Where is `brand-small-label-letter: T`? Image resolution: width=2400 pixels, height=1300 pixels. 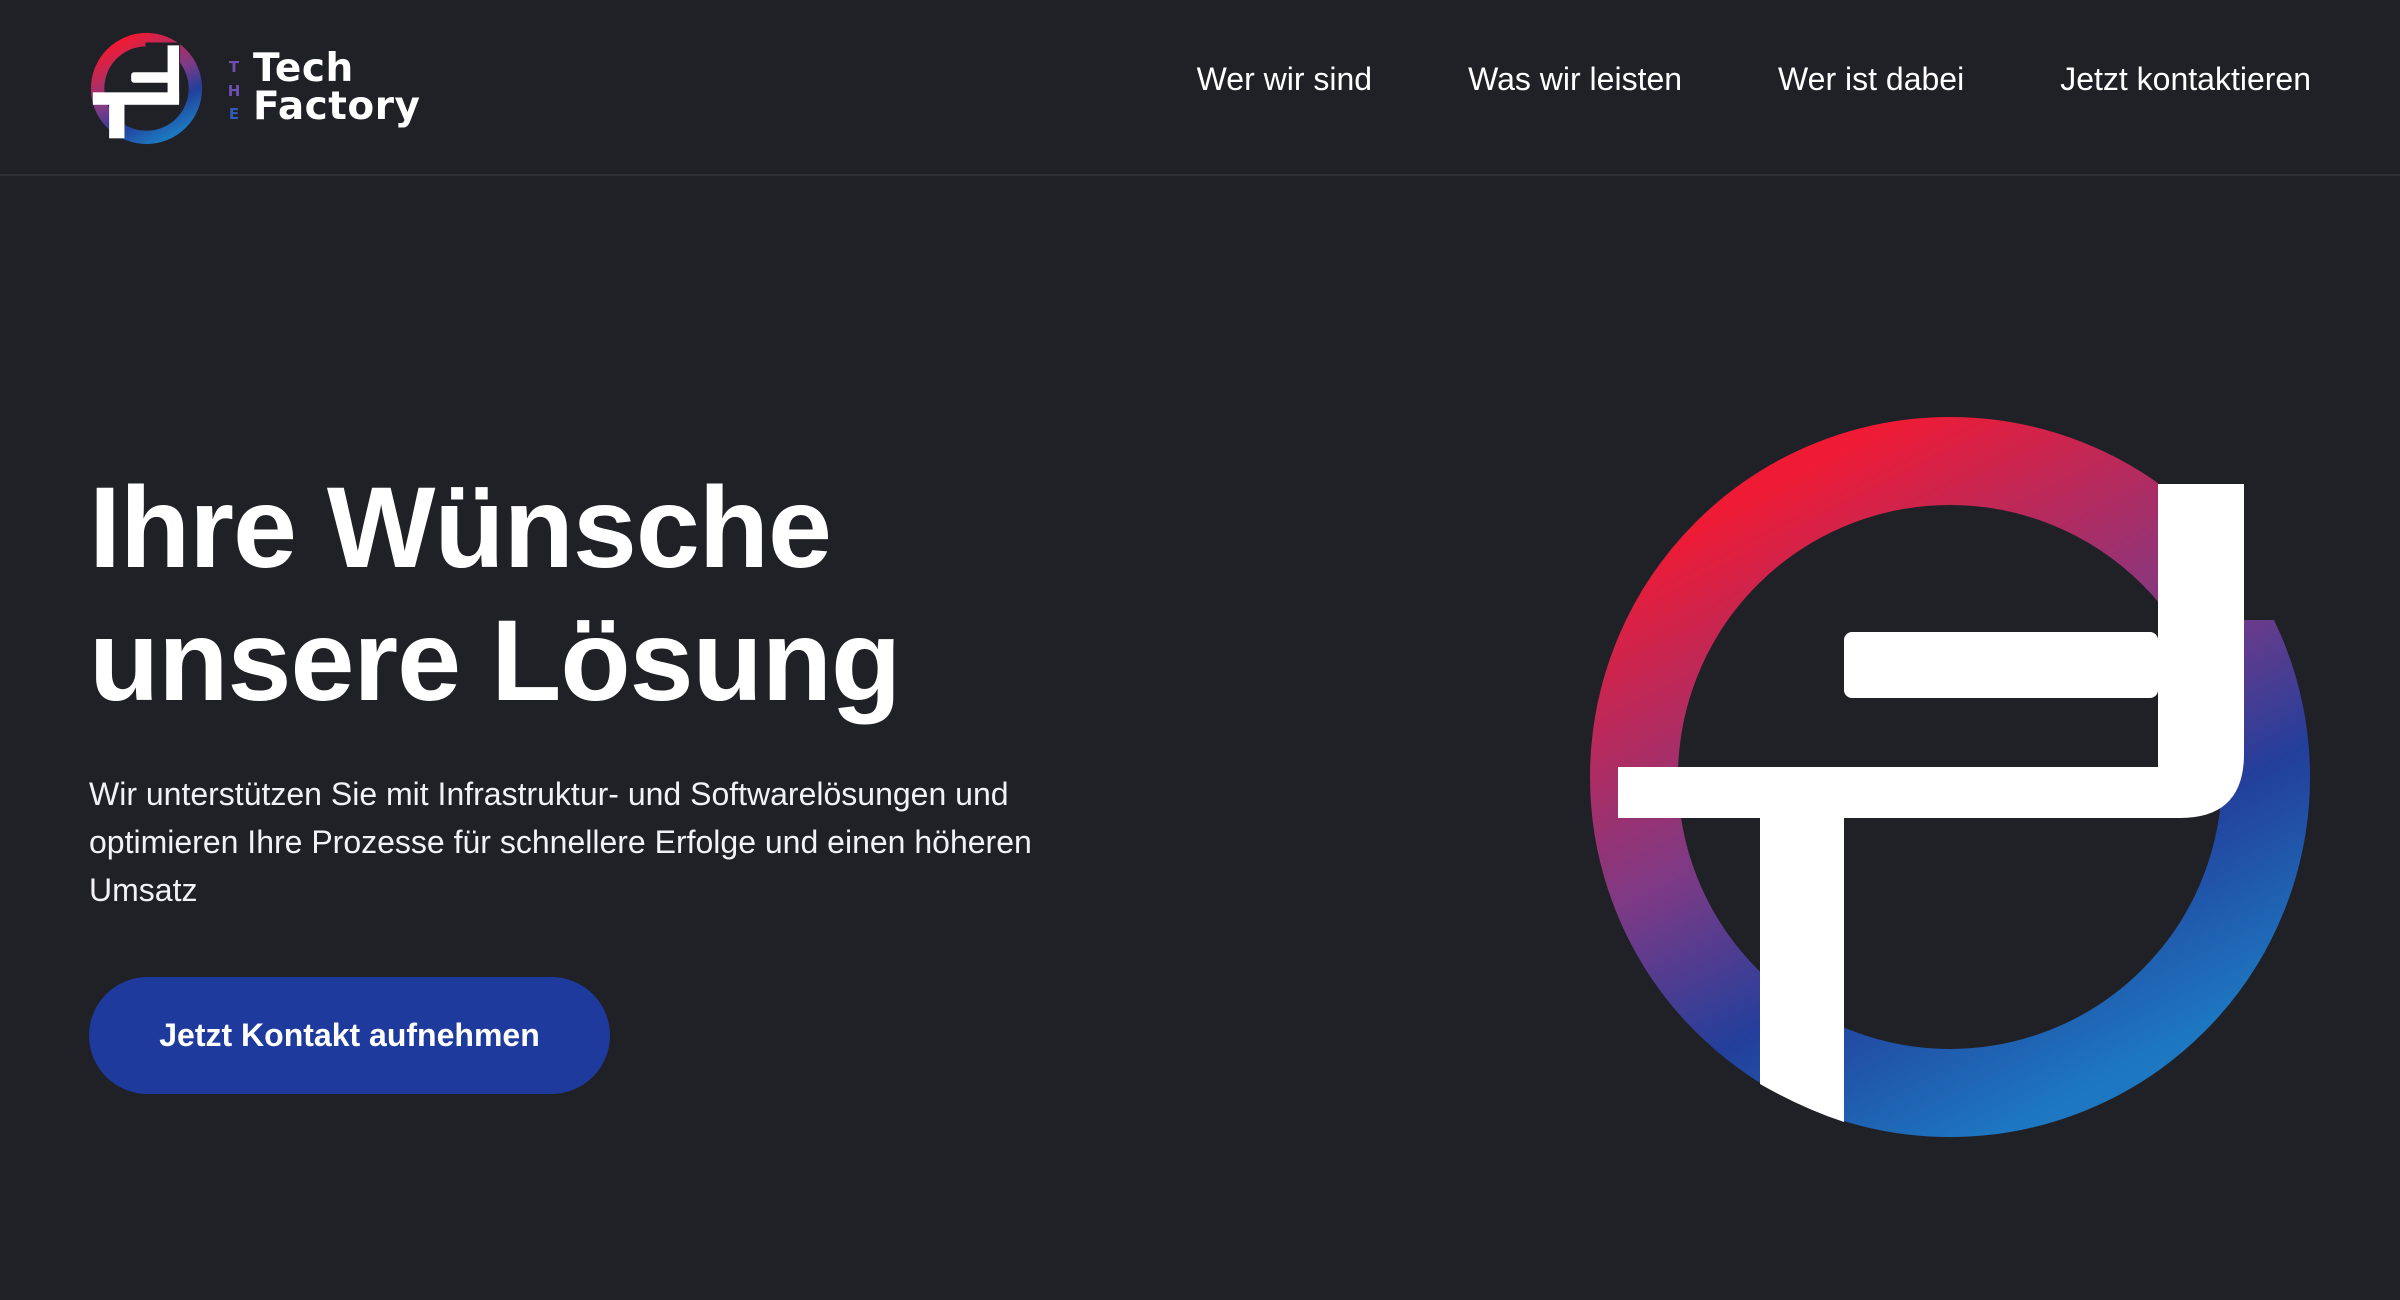 brand-small-label-letter: T is located at coordinates (234, 67).